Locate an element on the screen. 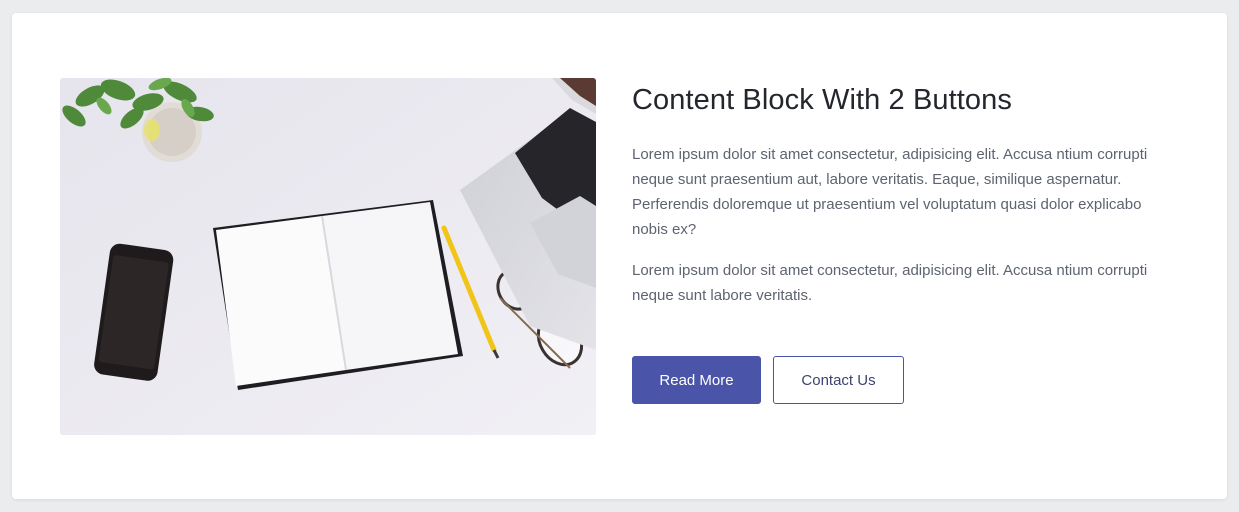 The image size is (1239, 512). block-title: Content Block With 2 Buttons is located at coordinates (822, 100).